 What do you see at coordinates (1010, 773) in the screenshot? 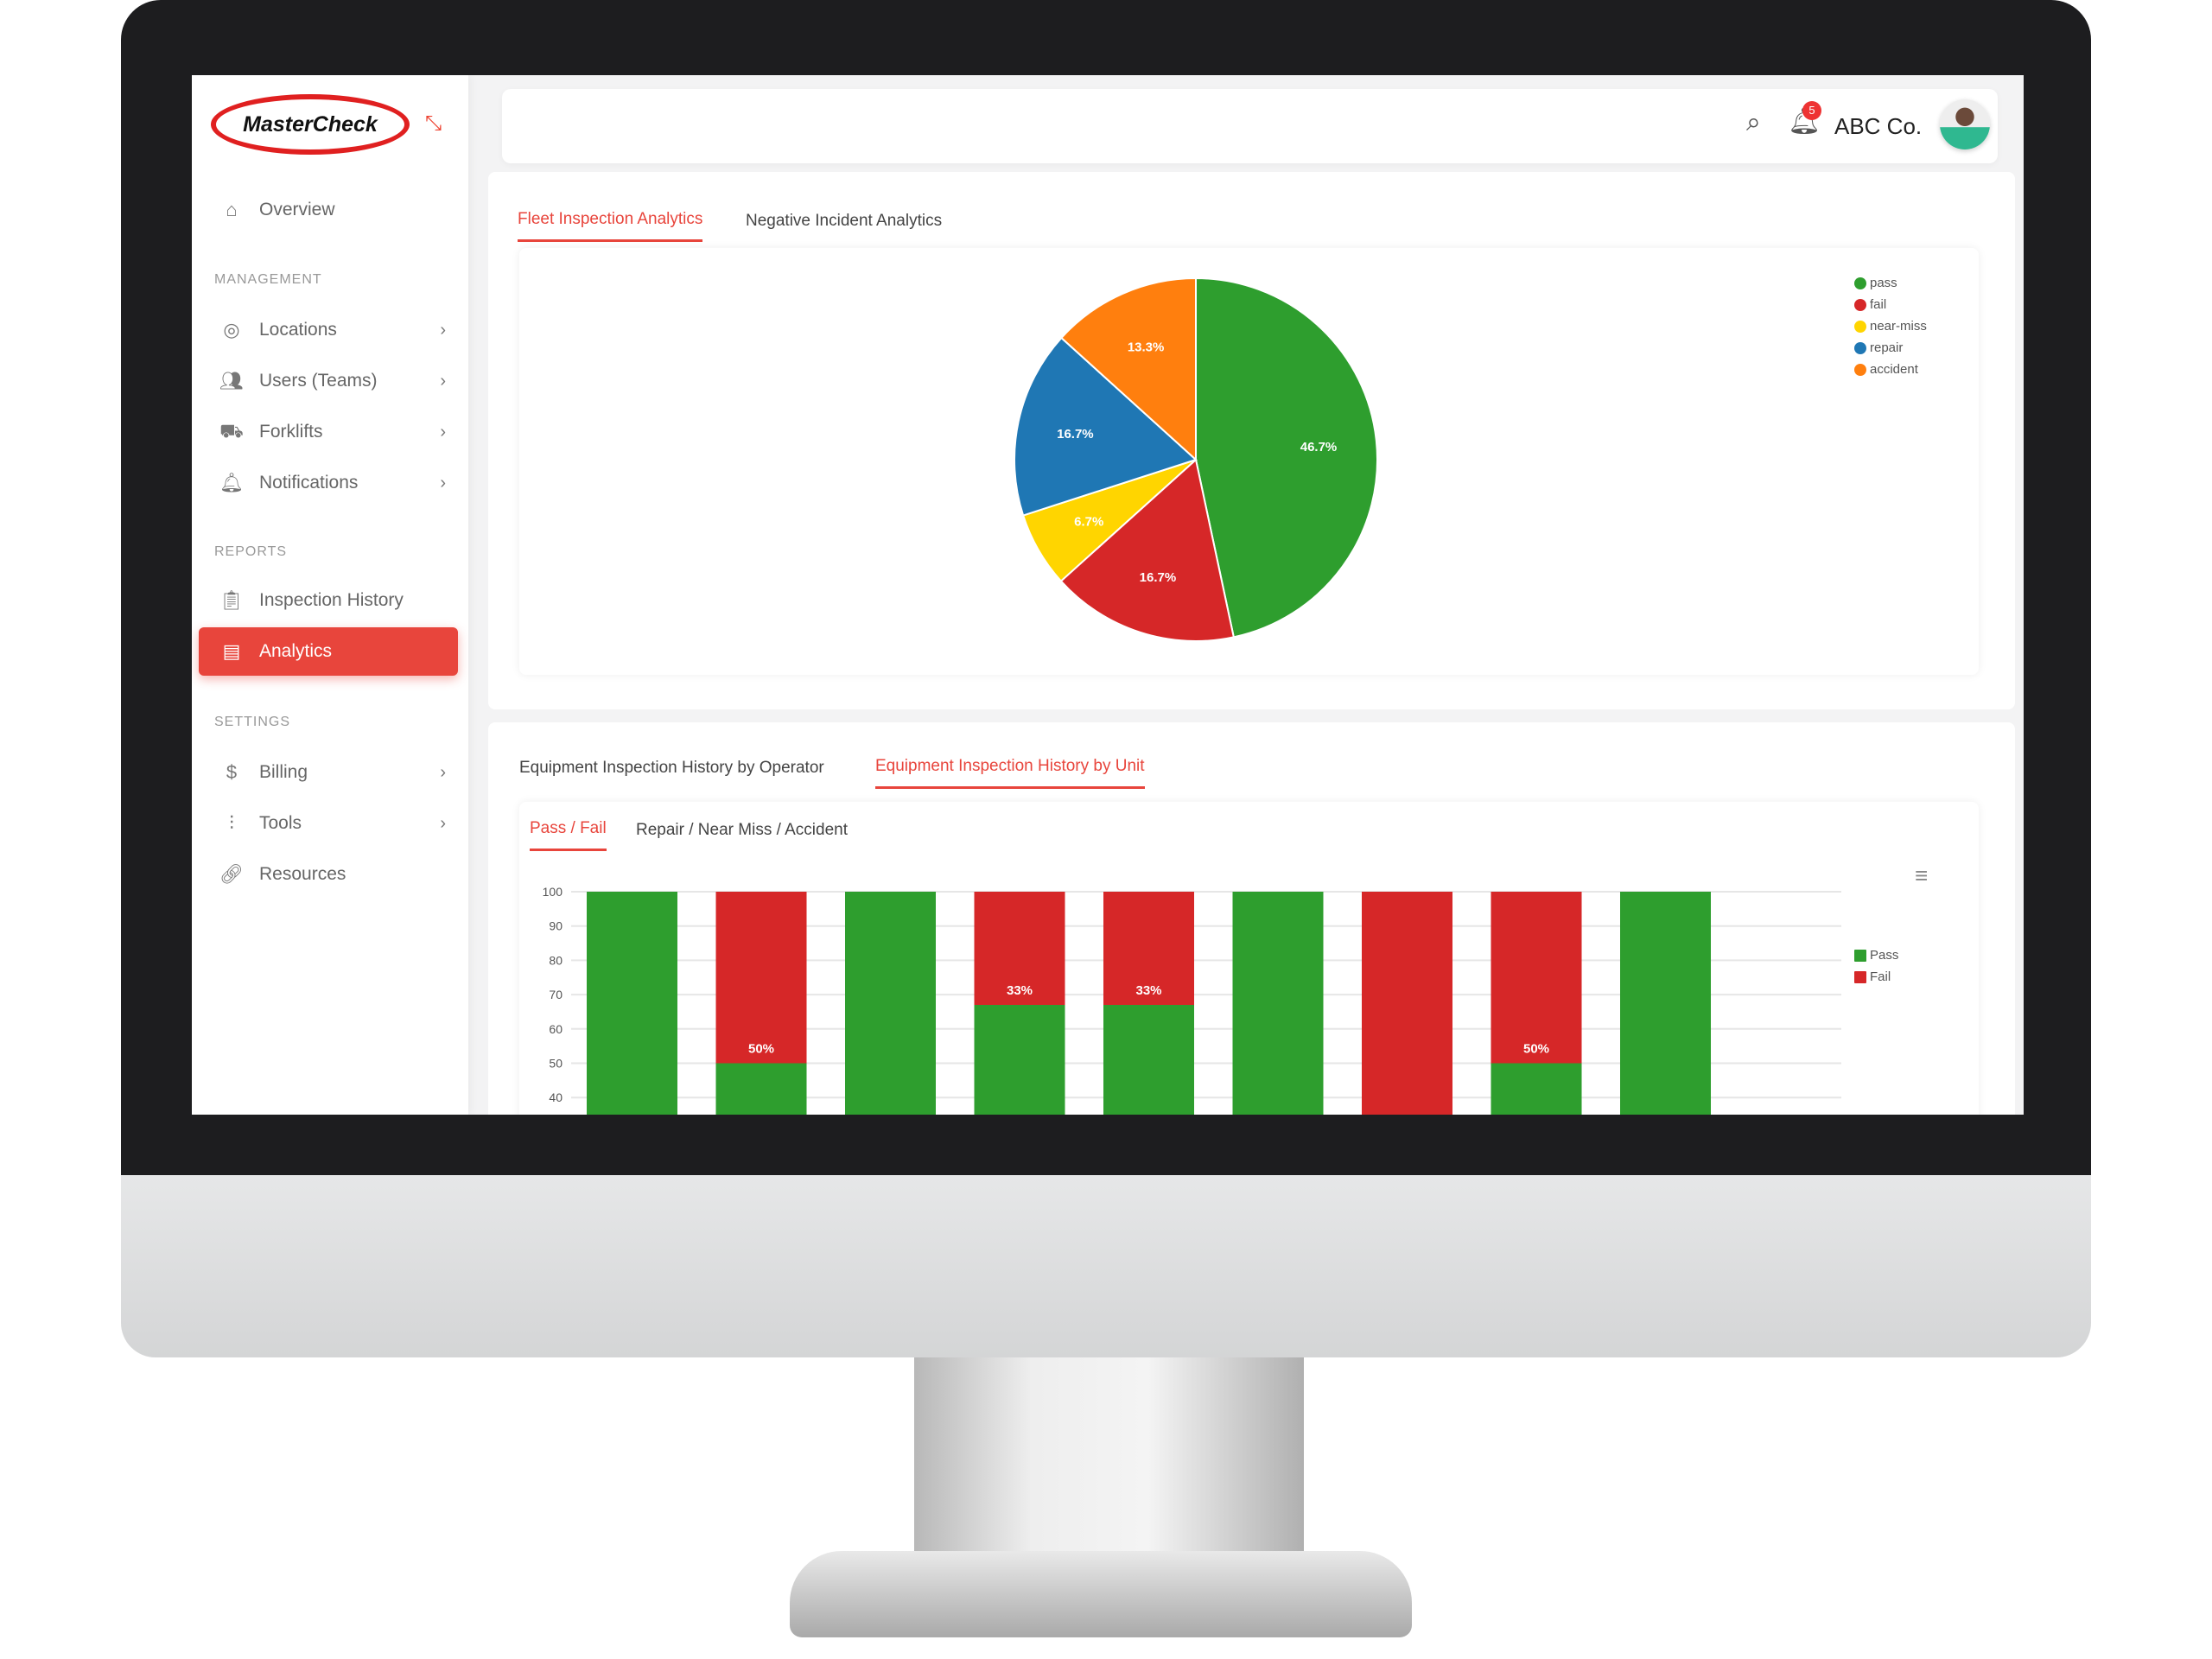
I see `tab-history-by-unit: Equipment Inspection History by Unit` at bounding box center [1010, 773].